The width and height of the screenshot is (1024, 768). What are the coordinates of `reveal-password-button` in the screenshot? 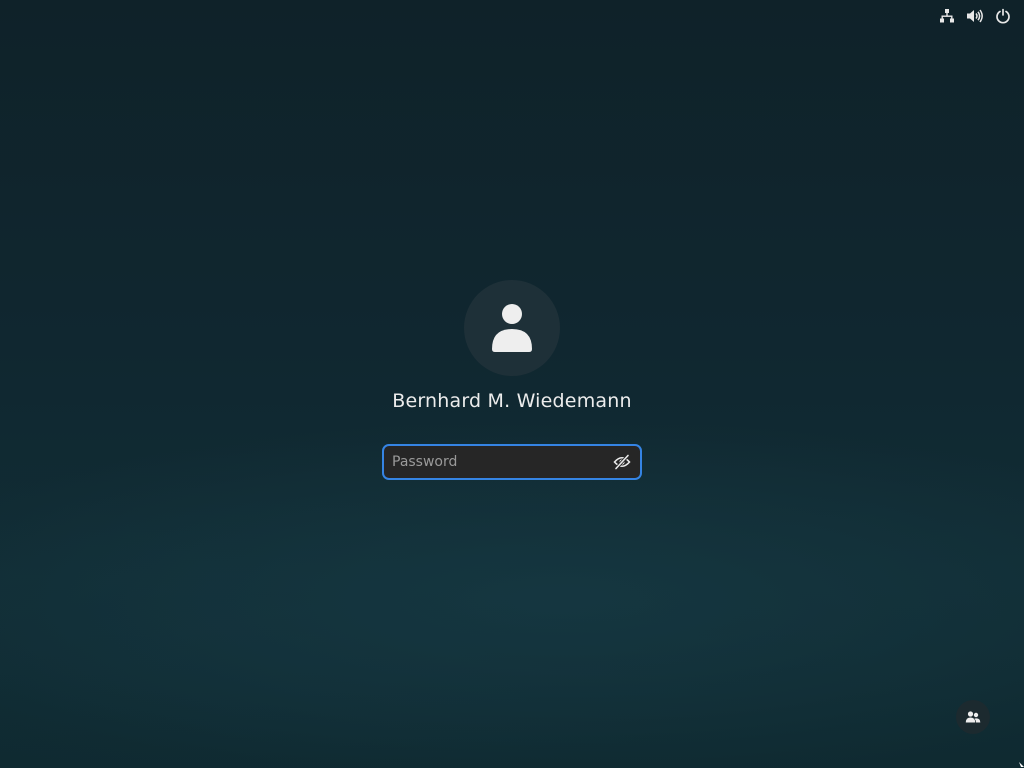 It's located at (622, 462).